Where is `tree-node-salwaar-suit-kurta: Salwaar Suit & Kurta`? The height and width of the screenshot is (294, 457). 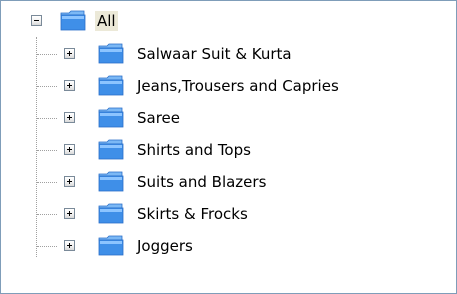 tree-node-salwaar-suit-kurta: Salwaar Suit & Kurta is located at coordinates (211, 53).